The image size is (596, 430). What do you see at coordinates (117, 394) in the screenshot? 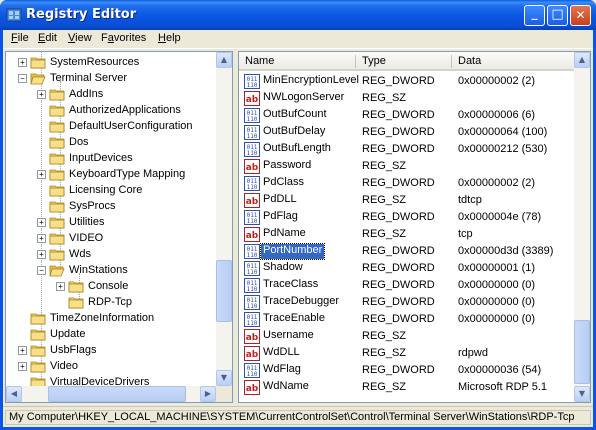
I see `tree-hscroll-thumb` at bounding box center [117, 394].